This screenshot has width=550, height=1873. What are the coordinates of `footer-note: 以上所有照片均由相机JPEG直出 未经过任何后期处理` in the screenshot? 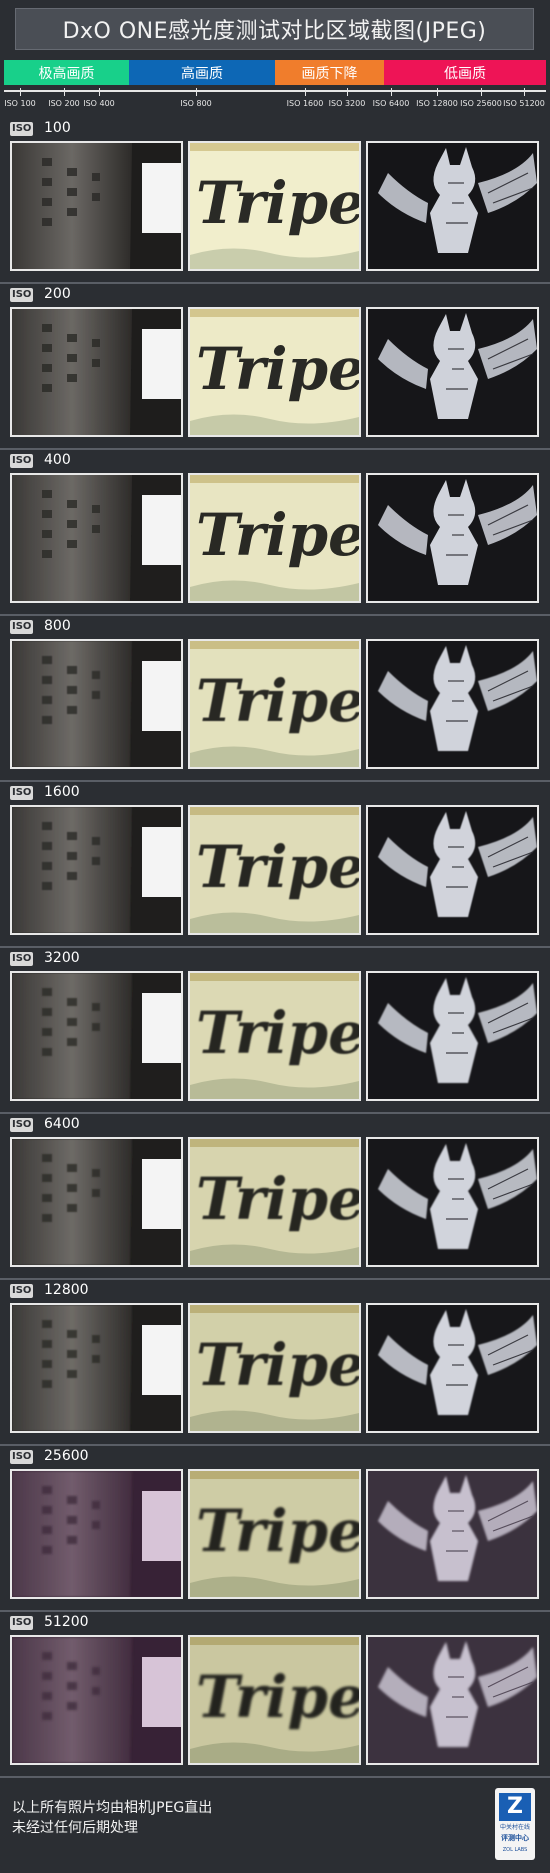 It's located at (112, 1818).